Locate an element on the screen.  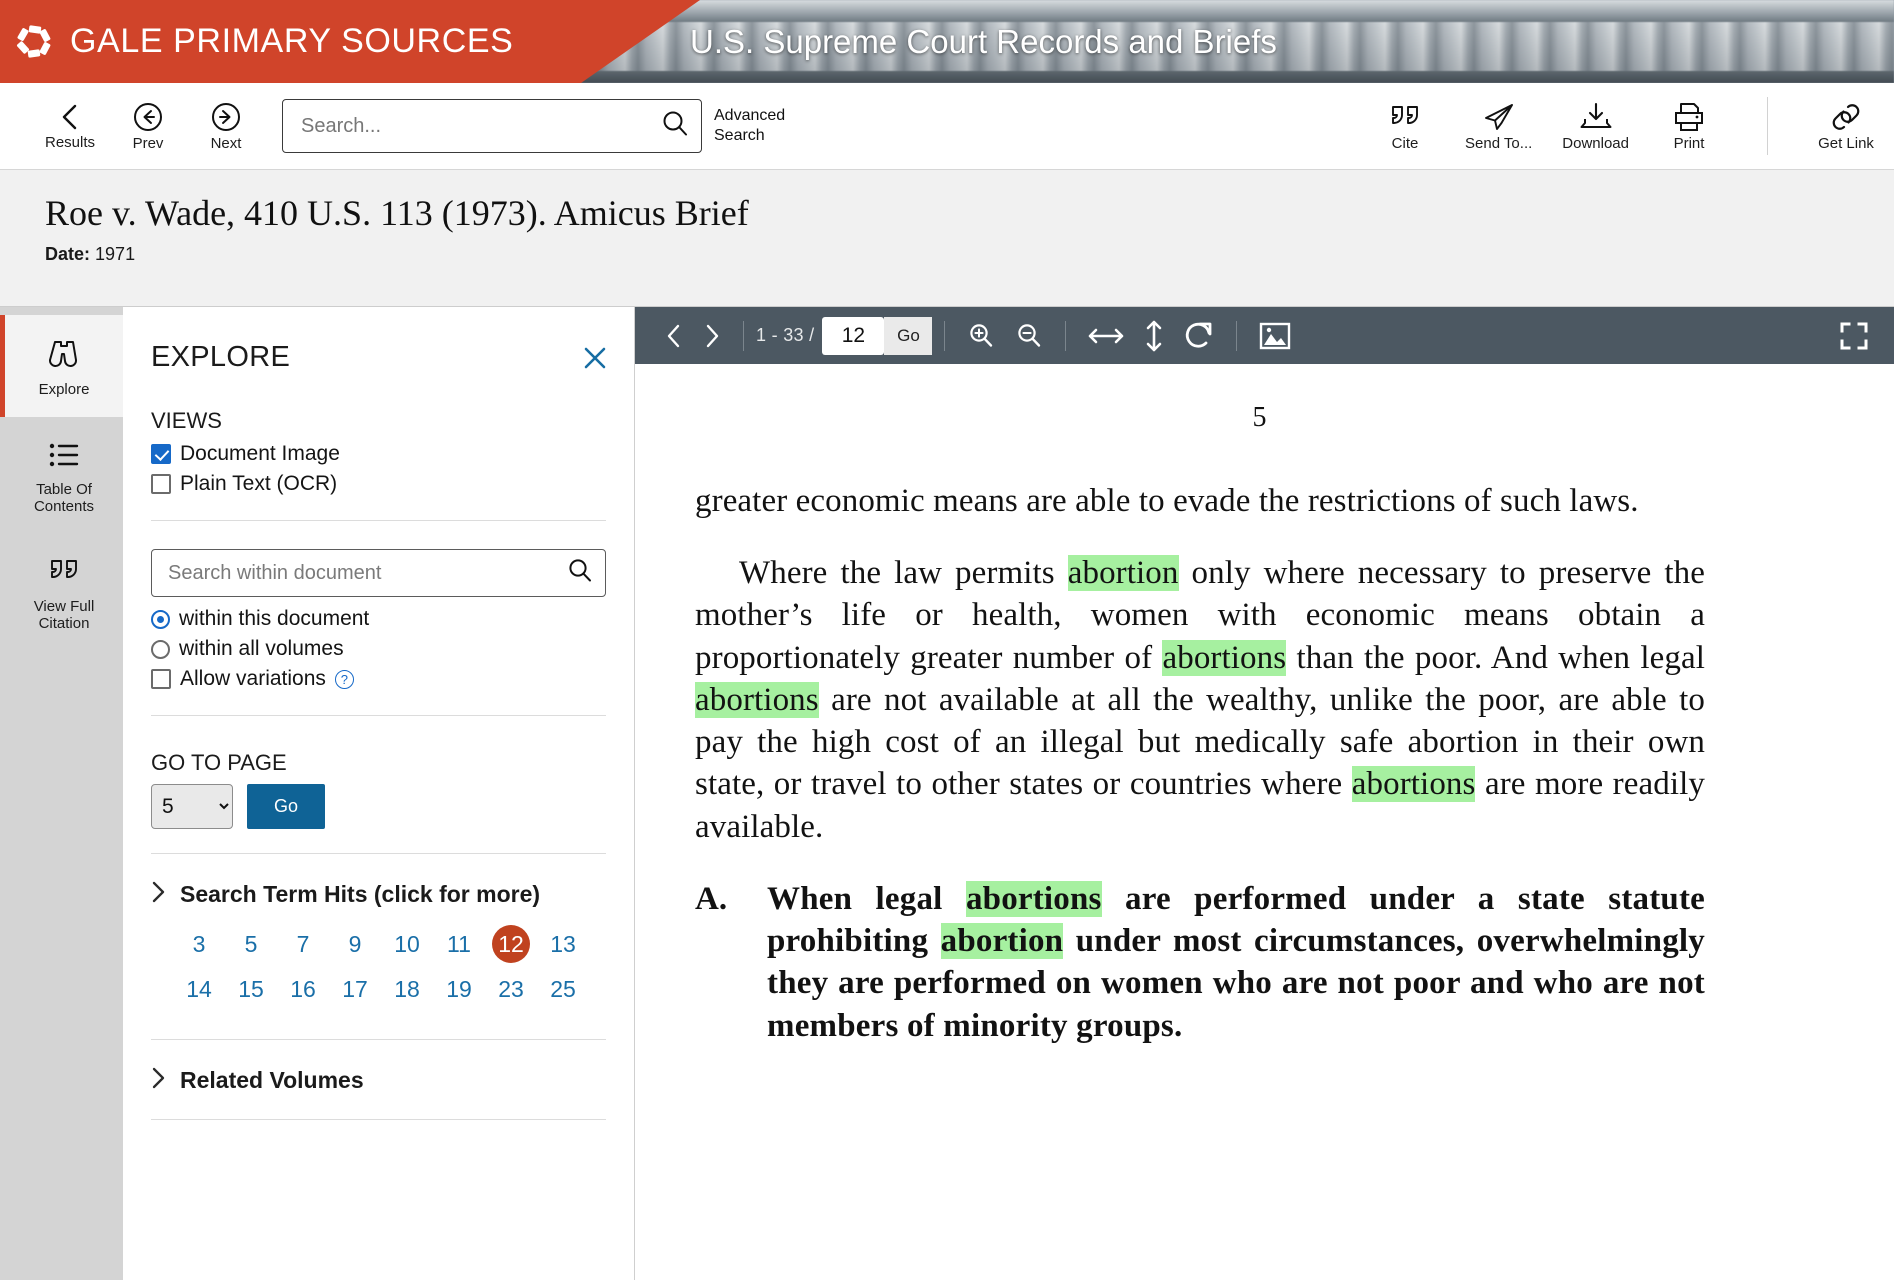
results-button: Results is located at coordinates (70, 126).